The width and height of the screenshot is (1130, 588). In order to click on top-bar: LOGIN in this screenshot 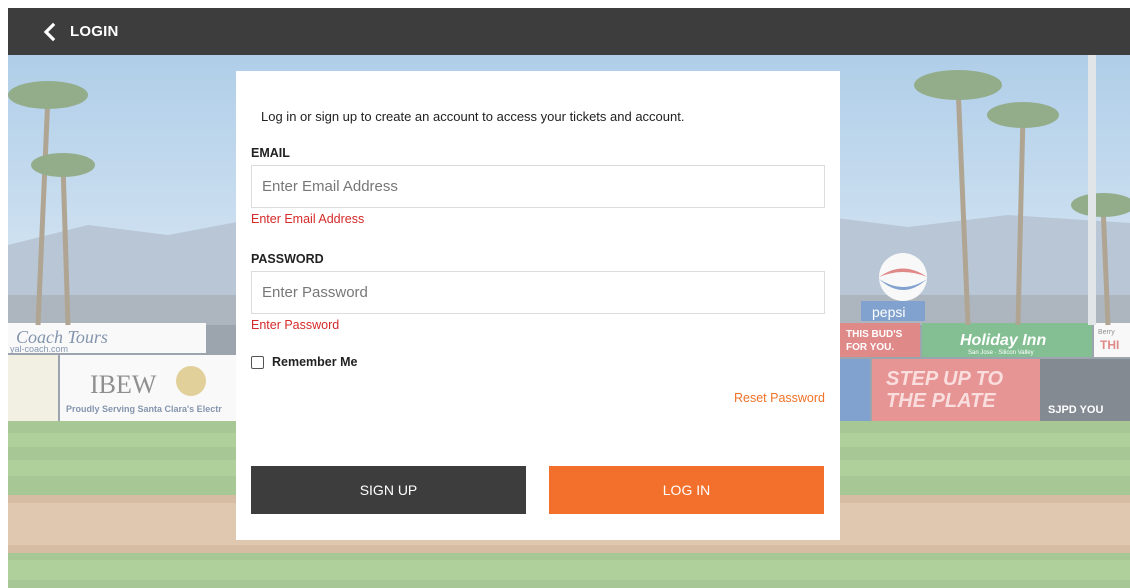, I will do `click(569, 31)`.